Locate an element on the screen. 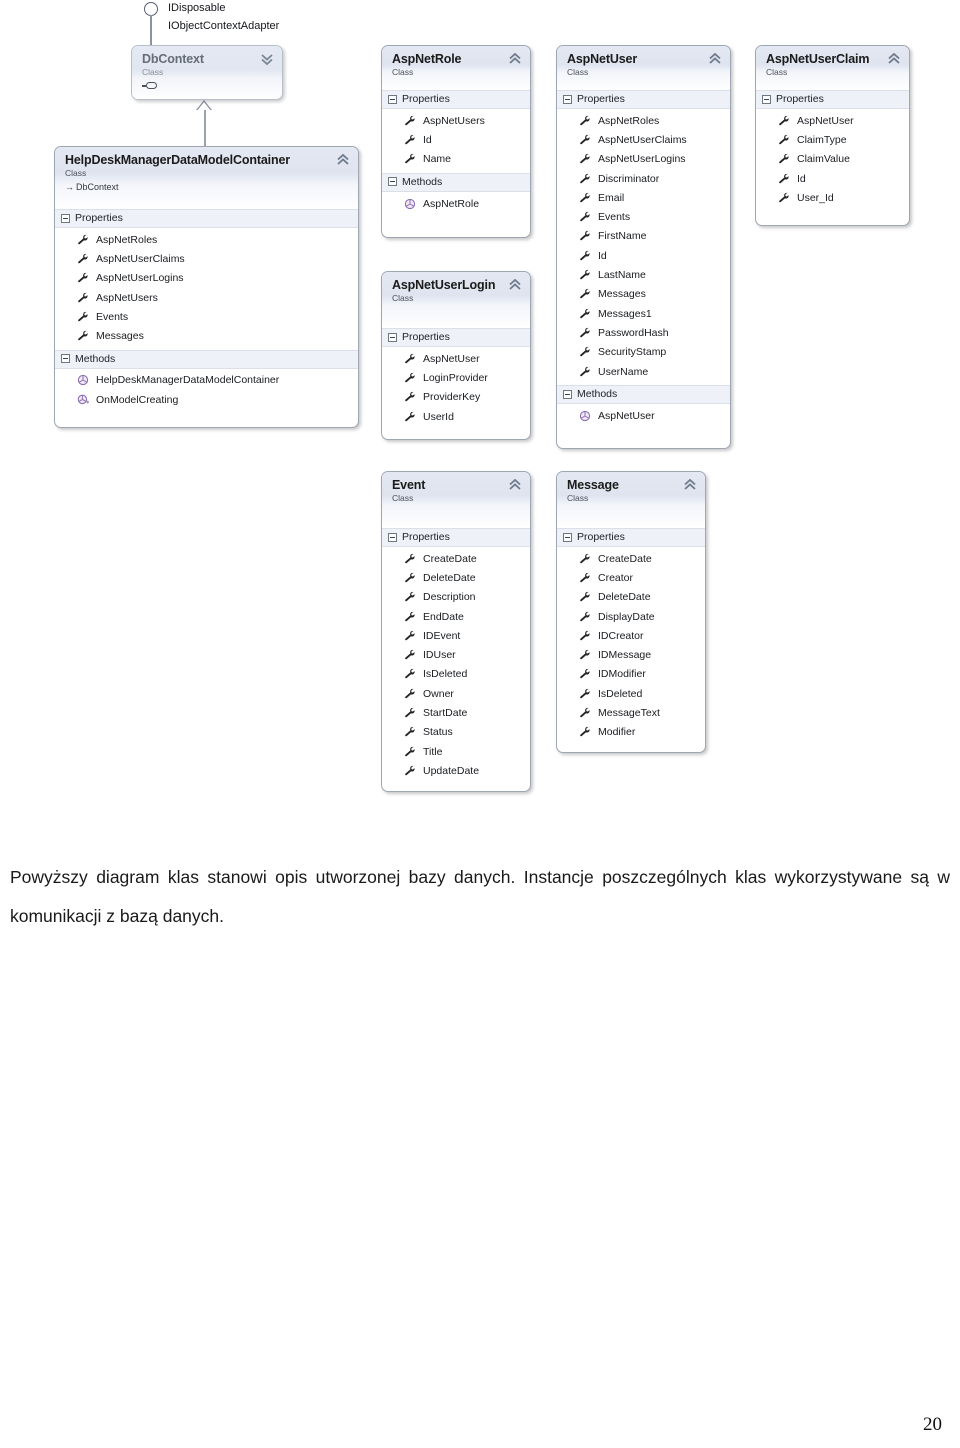 The width and height of the screenshot is (960, 1448). list-item: ClaimType is located at coordinates (832, 139).